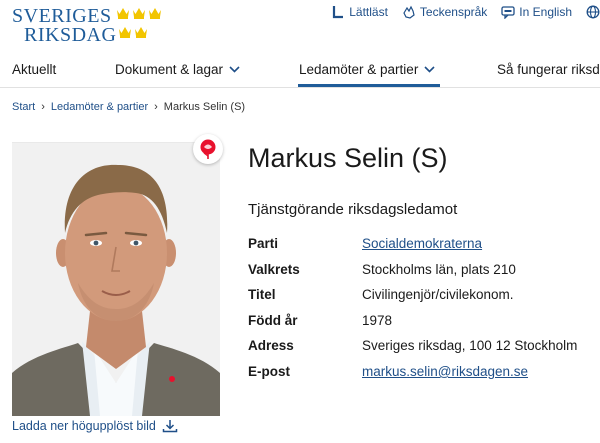 The width and height of the screenshot is (600, 443). I want to click on easy-read-link: Lättläst, so click(359, 12).